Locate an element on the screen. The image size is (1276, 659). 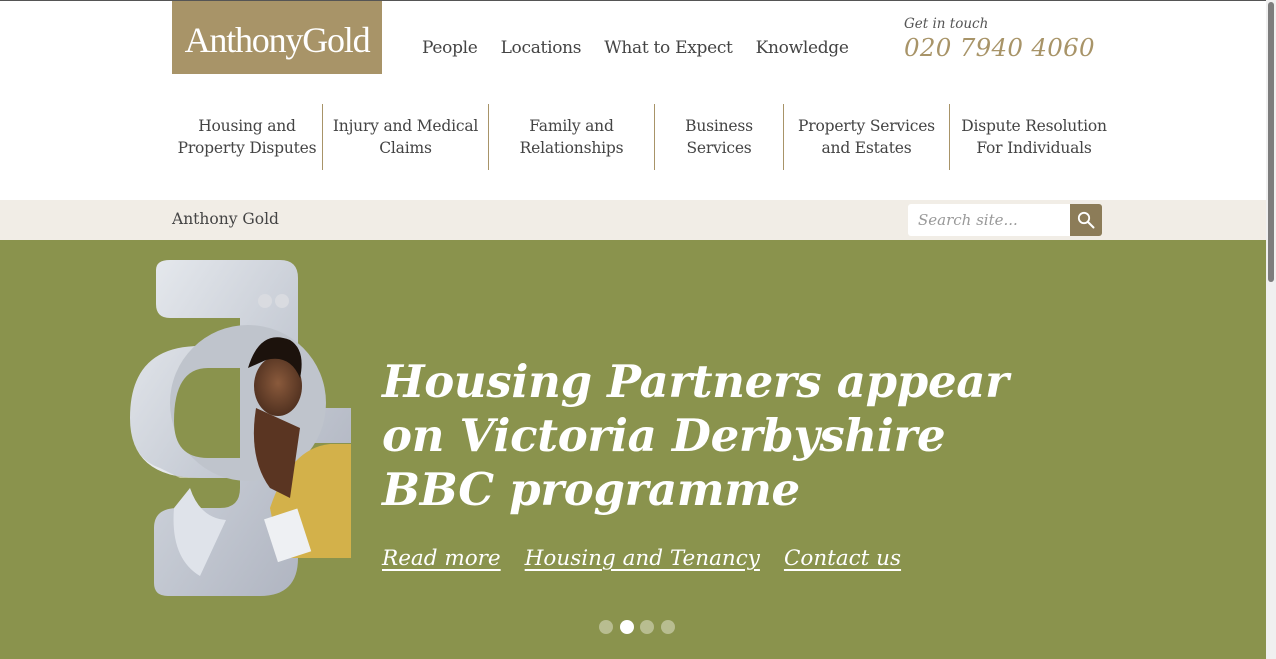
breadcrumb-bar: Anthony Gold is located at coordinates (633, 220).